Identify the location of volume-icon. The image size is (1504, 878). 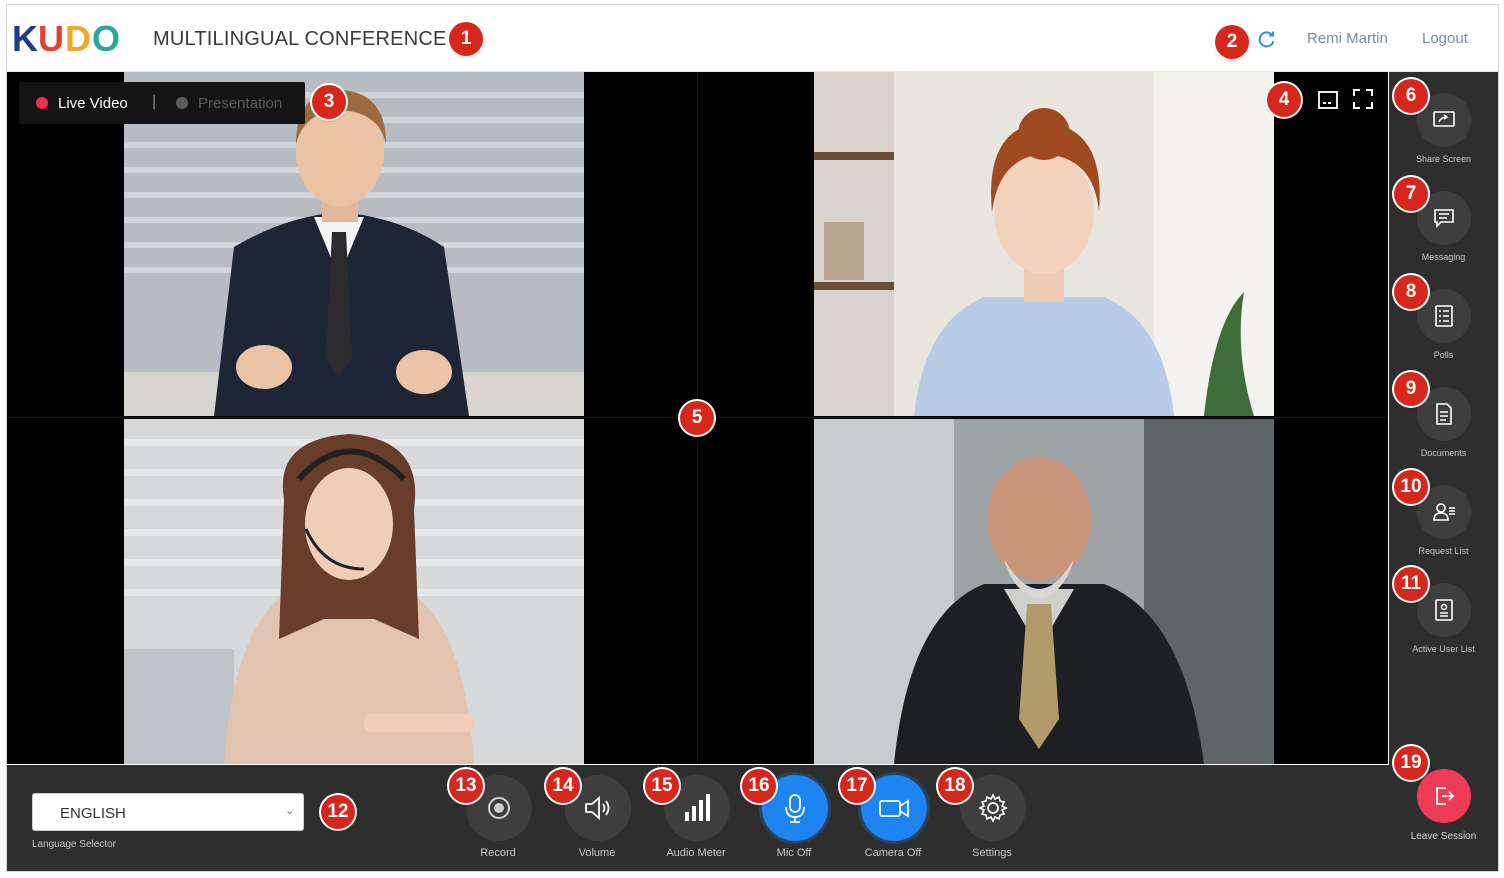
(597, 808).